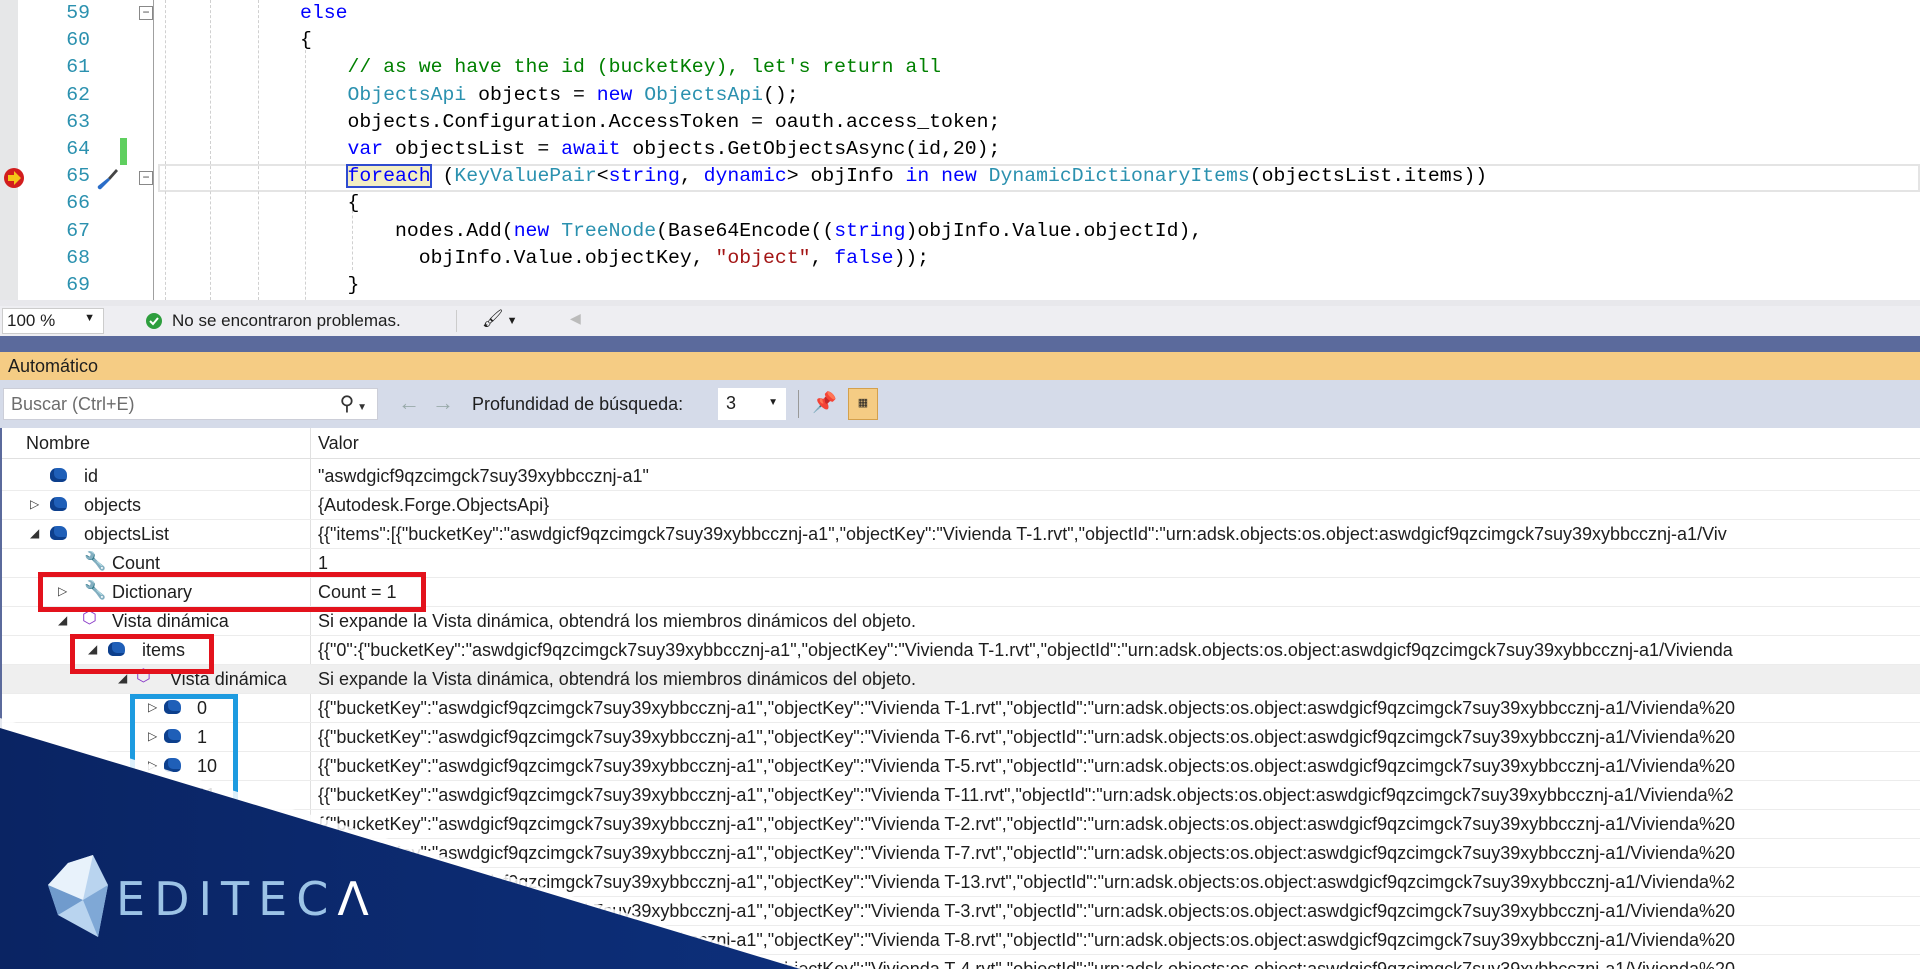 Image resolution: width=1920 pixels, height=969 pixels. I want to click on tree-row: ▷ objects {Autodesk.Forge.ObjectsApi}, so click(961, 505).